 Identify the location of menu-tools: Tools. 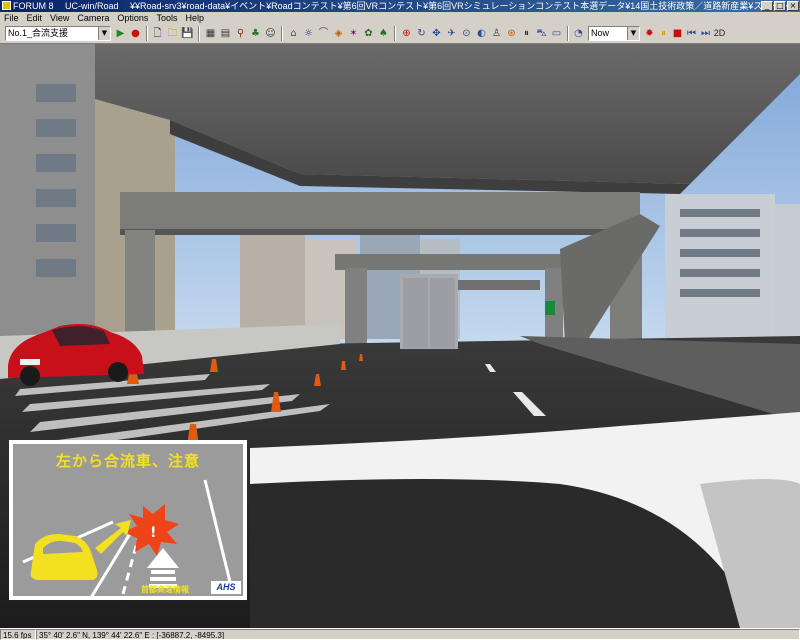
(166, 18).